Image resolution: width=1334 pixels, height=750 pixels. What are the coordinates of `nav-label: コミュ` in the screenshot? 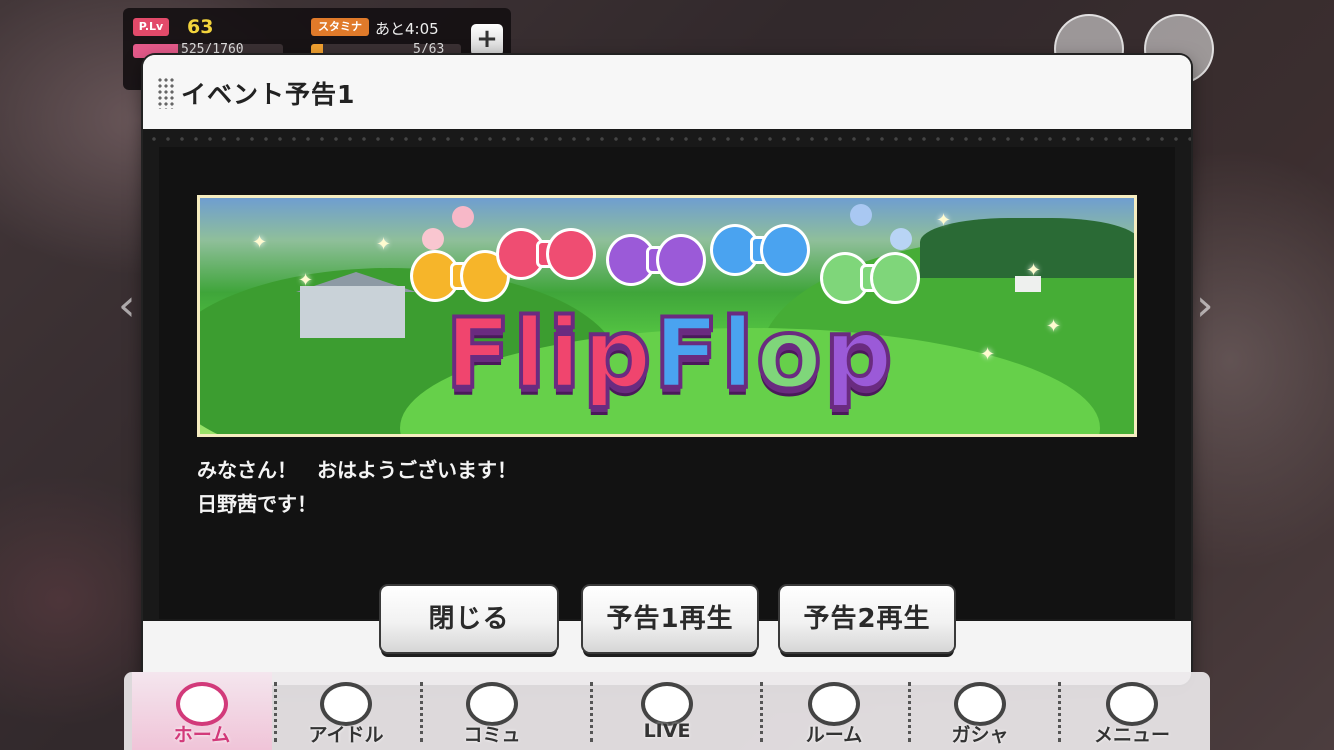 It's located at (492, 735).